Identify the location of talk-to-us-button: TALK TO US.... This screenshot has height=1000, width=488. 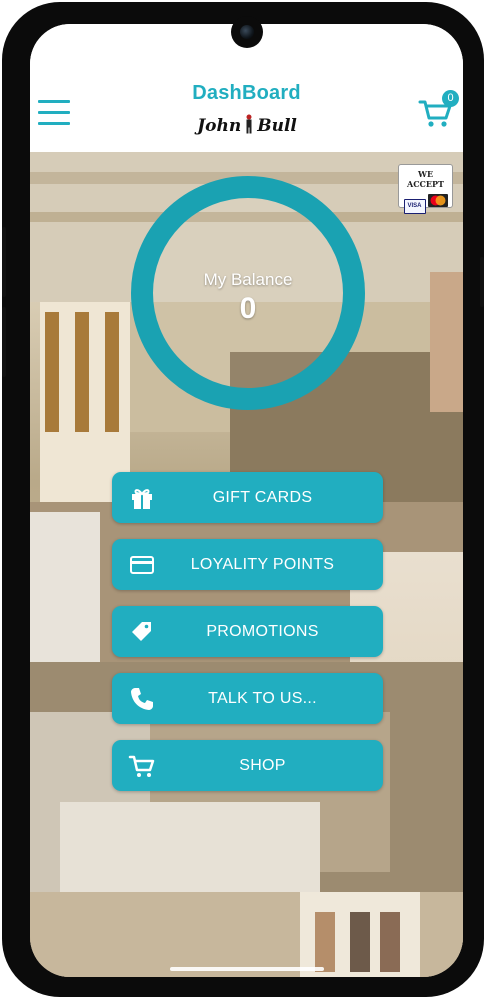
(247, 698).